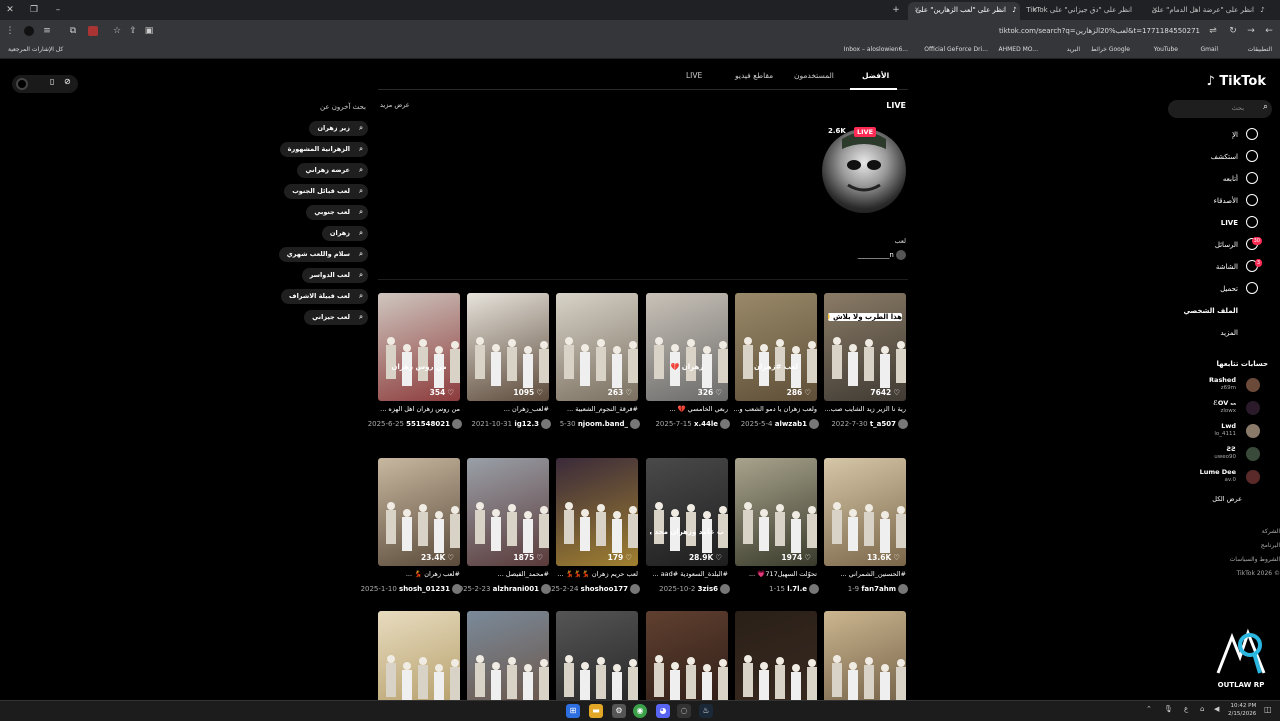  Describe the element at coordinates (10, 31) in the screenshot. I see `menu-dots-icon: ⋮` at that location.